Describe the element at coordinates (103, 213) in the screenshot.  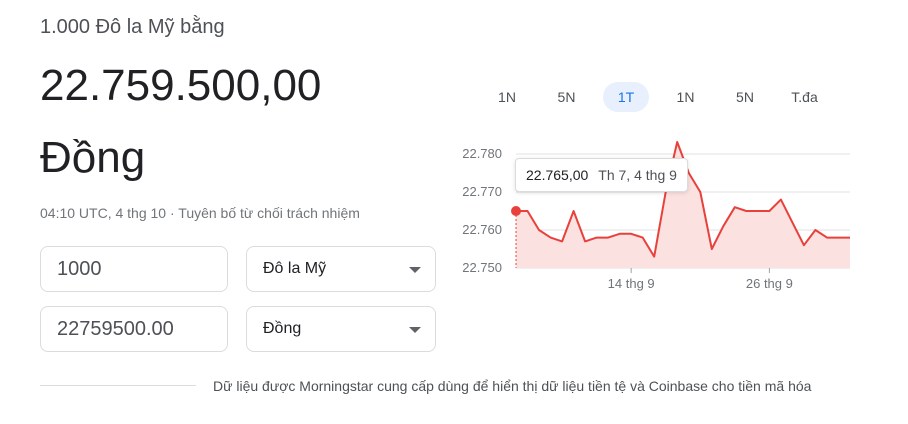
I see `timestamp: 04:10 UTC, 4 thg 10` at that location.